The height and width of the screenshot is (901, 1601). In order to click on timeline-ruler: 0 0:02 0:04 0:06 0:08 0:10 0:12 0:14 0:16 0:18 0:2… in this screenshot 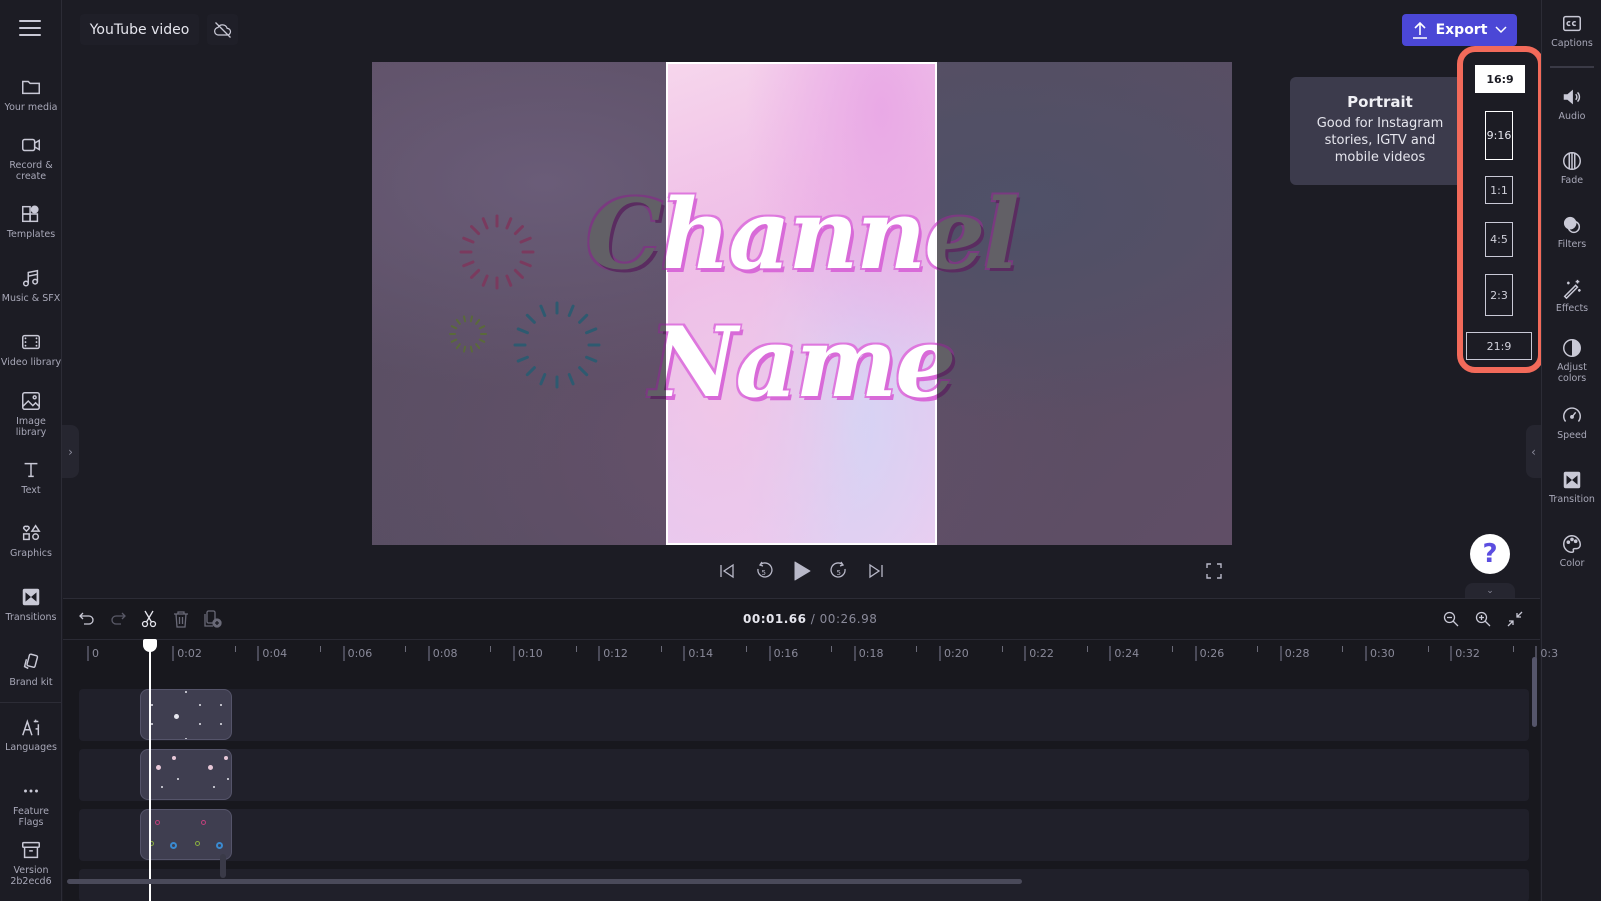, I will do `click(810, 652)`.